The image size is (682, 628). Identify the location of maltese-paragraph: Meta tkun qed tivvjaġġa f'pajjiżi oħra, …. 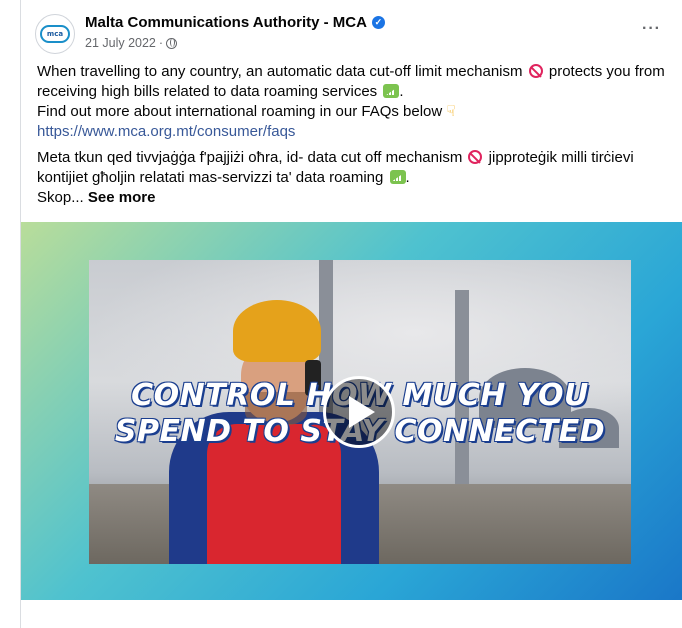
(357, 178).